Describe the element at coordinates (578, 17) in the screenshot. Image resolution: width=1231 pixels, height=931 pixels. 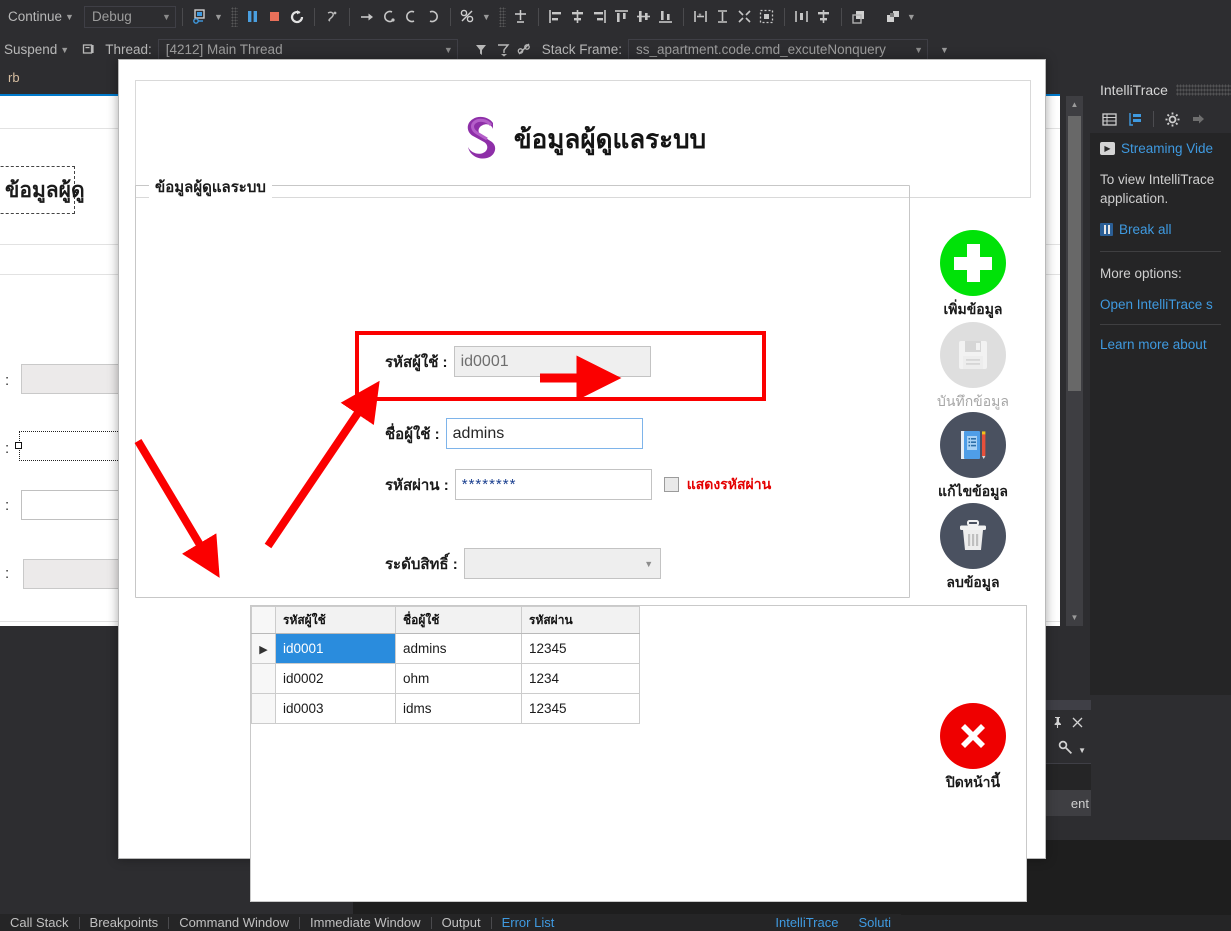
I see `align-centers-icon` at that location.